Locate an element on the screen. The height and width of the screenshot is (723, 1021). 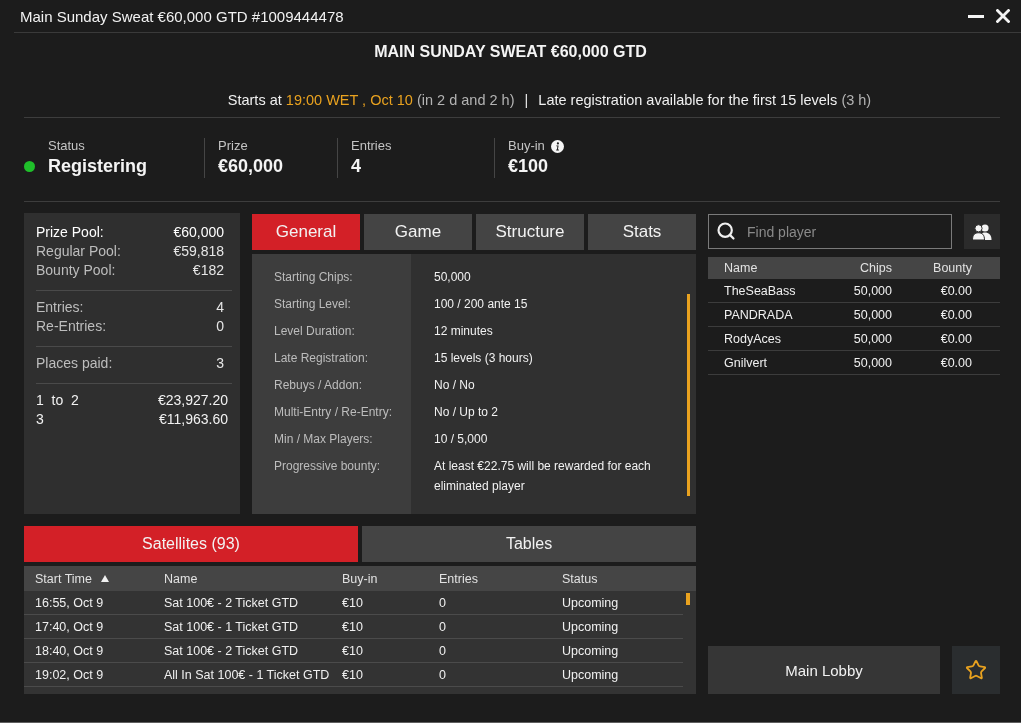
summary-value: 4 is located at coordinates (356, 166).